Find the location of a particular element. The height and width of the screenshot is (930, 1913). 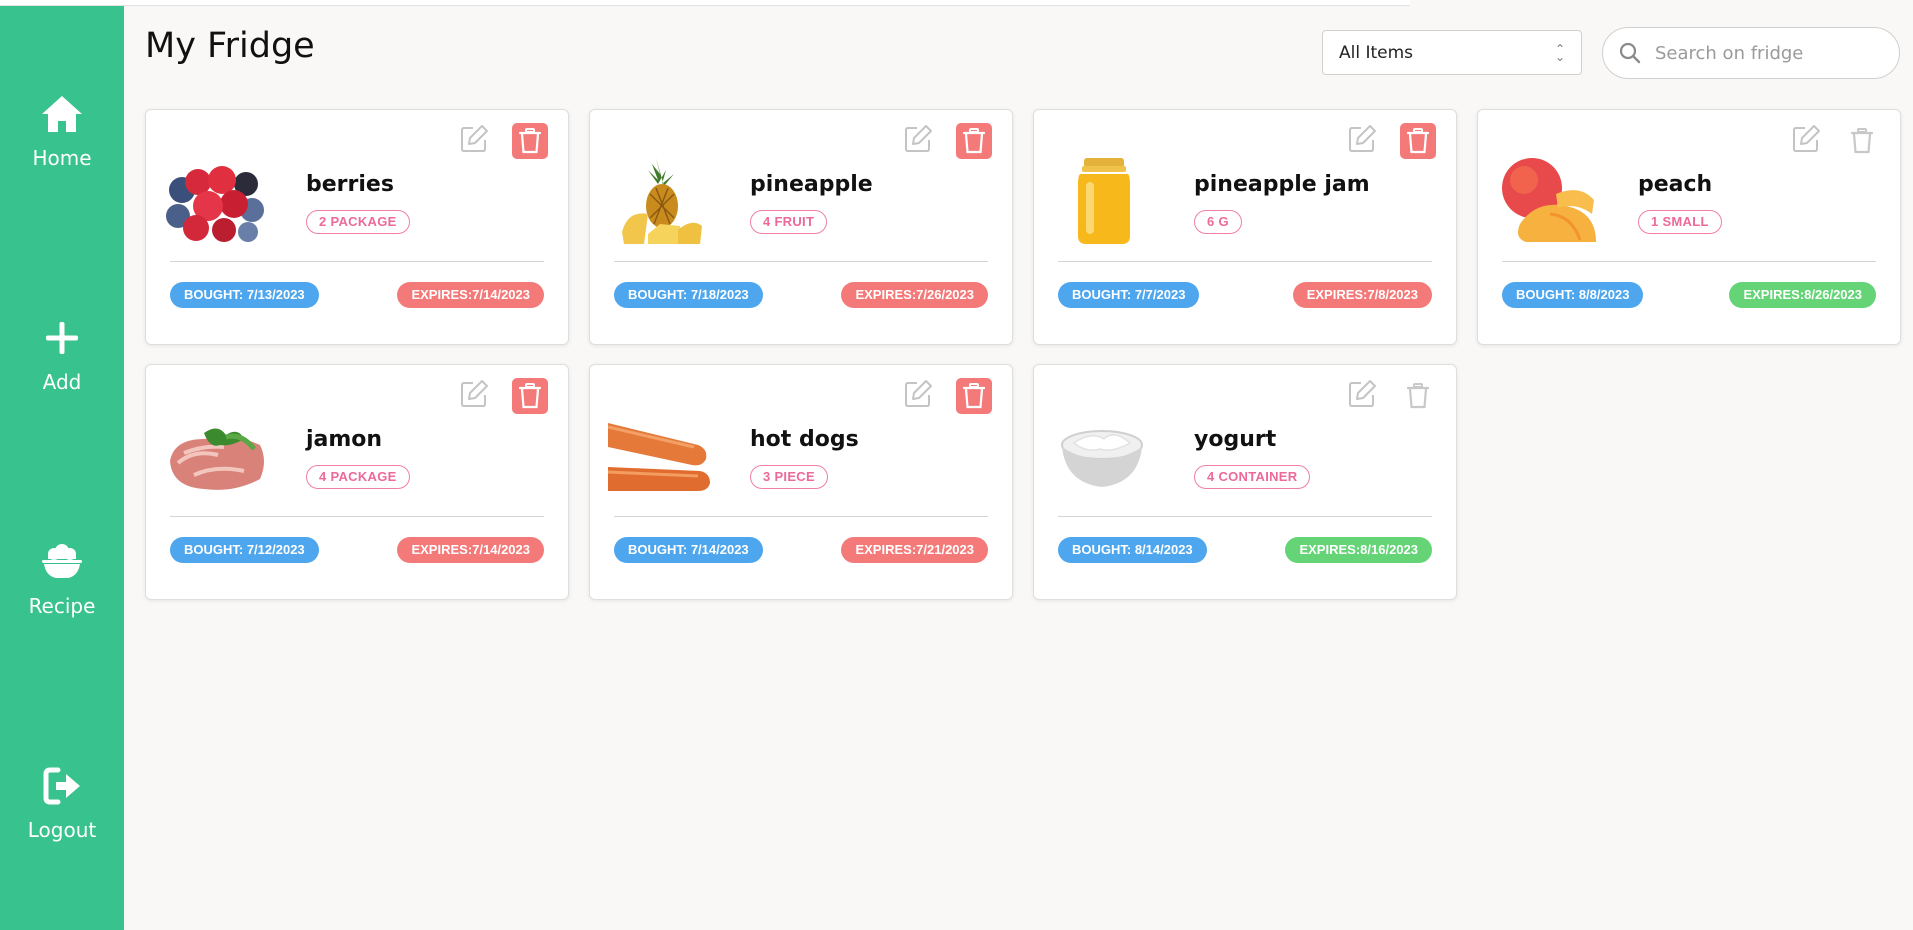

expires-badge: EXPIRES:7/8/2023 is located at coordinates (1362, 295).